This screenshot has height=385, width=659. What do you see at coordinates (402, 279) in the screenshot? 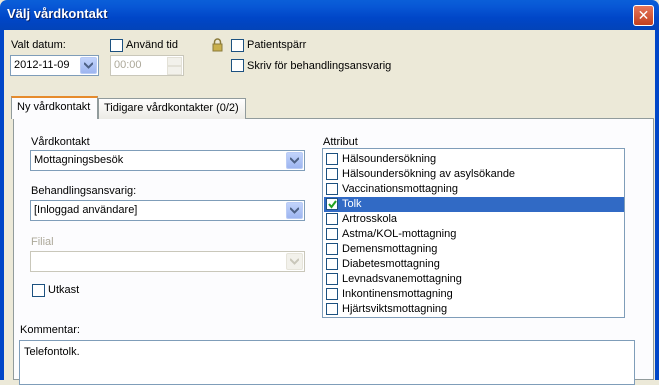
I see `item-label: Levnadsvanemottagning` at bounding box center [402, 279].